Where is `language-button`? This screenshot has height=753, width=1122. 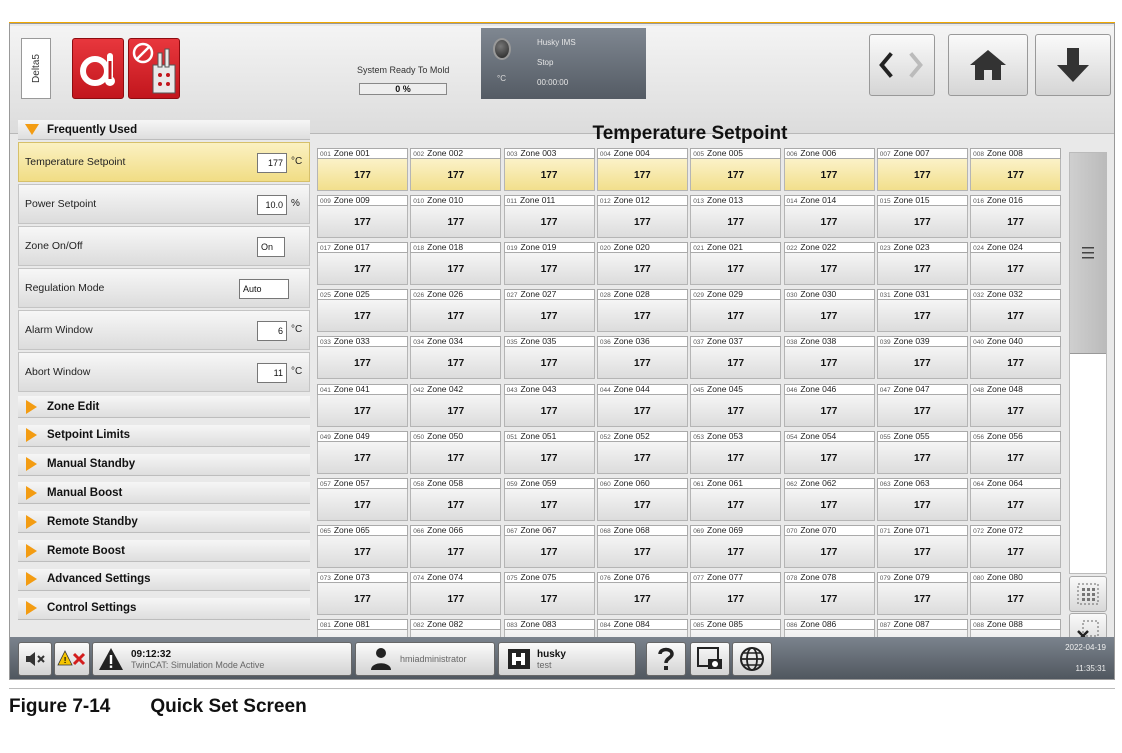
language-button is located at coordinates (752, 659).